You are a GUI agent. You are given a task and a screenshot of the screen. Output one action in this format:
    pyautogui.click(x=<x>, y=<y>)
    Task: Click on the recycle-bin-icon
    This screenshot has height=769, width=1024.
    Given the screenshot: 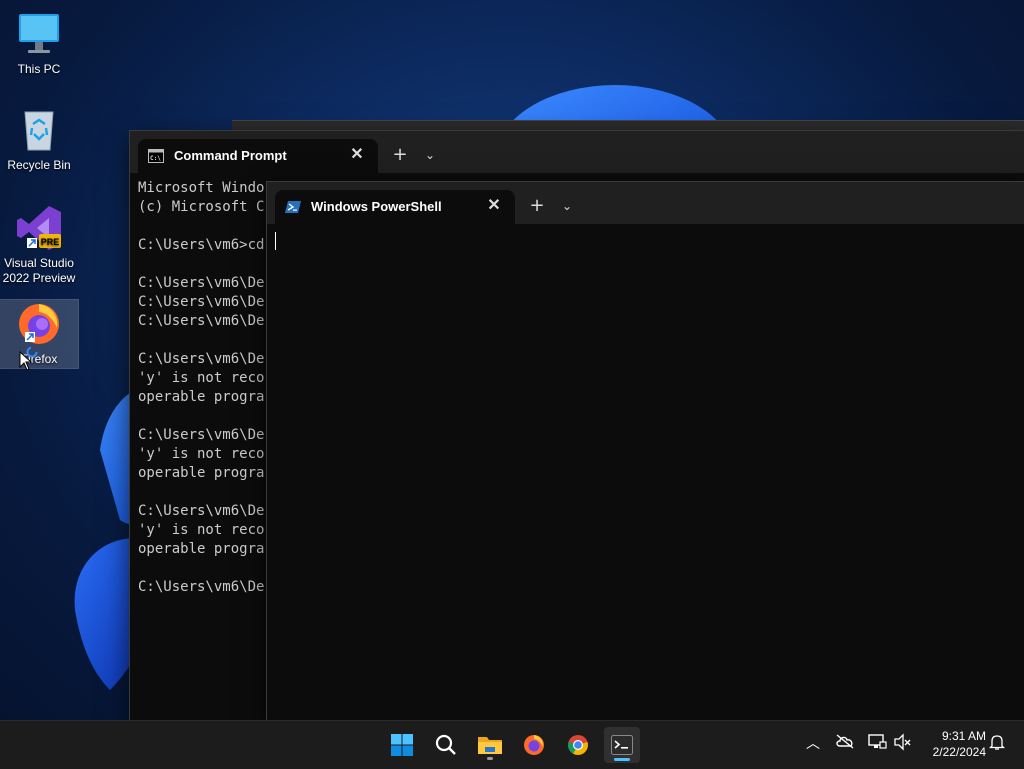 What is the action you would take?
    pyautogui.click(x=39, y=130)
    